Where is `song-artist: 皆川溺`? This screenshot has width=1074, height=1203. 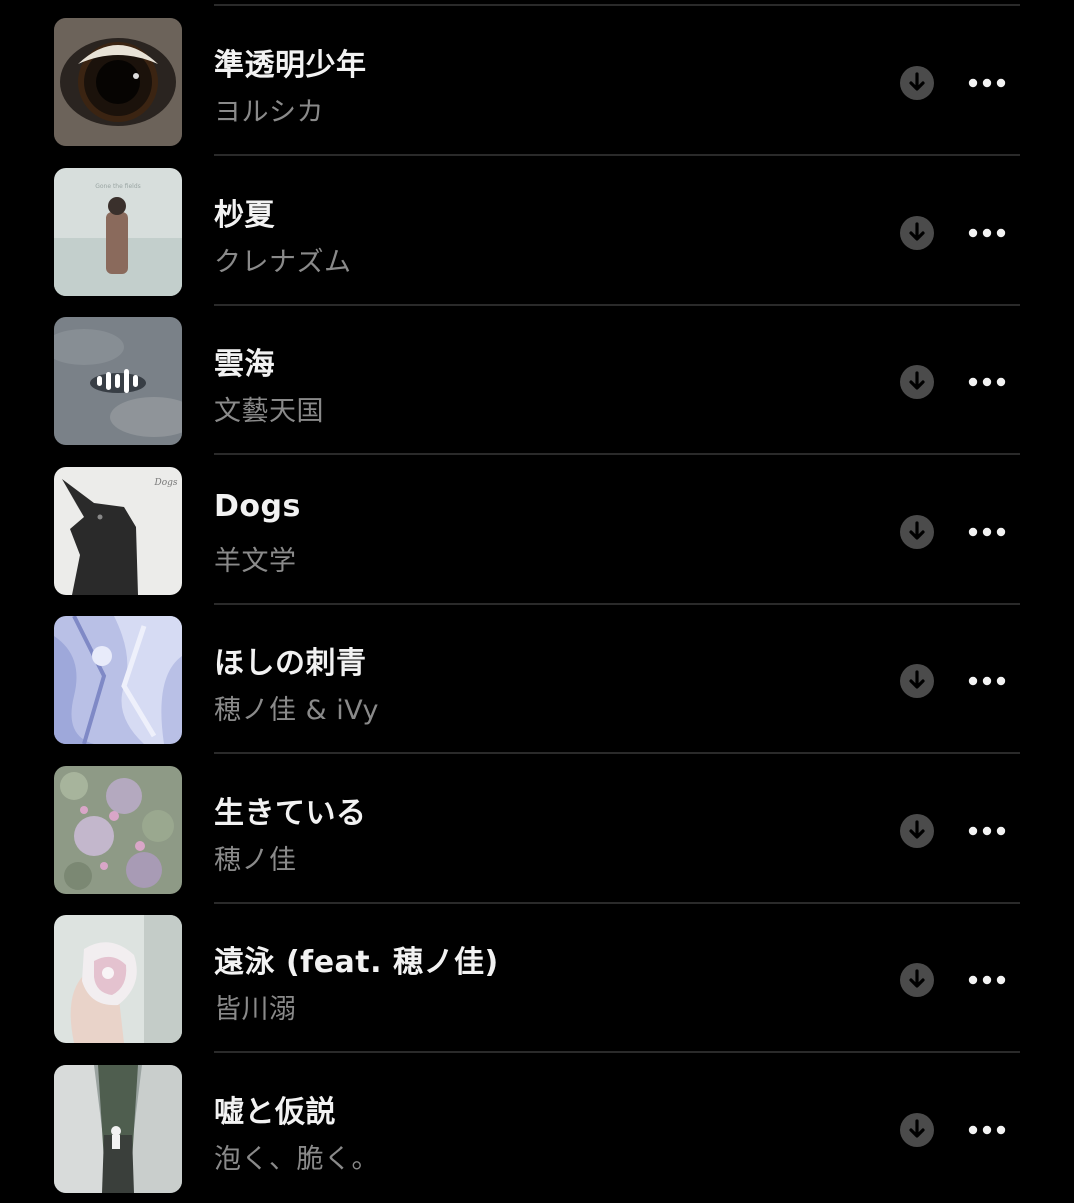 song-artist: 皆川溺 is located at coordinates (255, 1009).